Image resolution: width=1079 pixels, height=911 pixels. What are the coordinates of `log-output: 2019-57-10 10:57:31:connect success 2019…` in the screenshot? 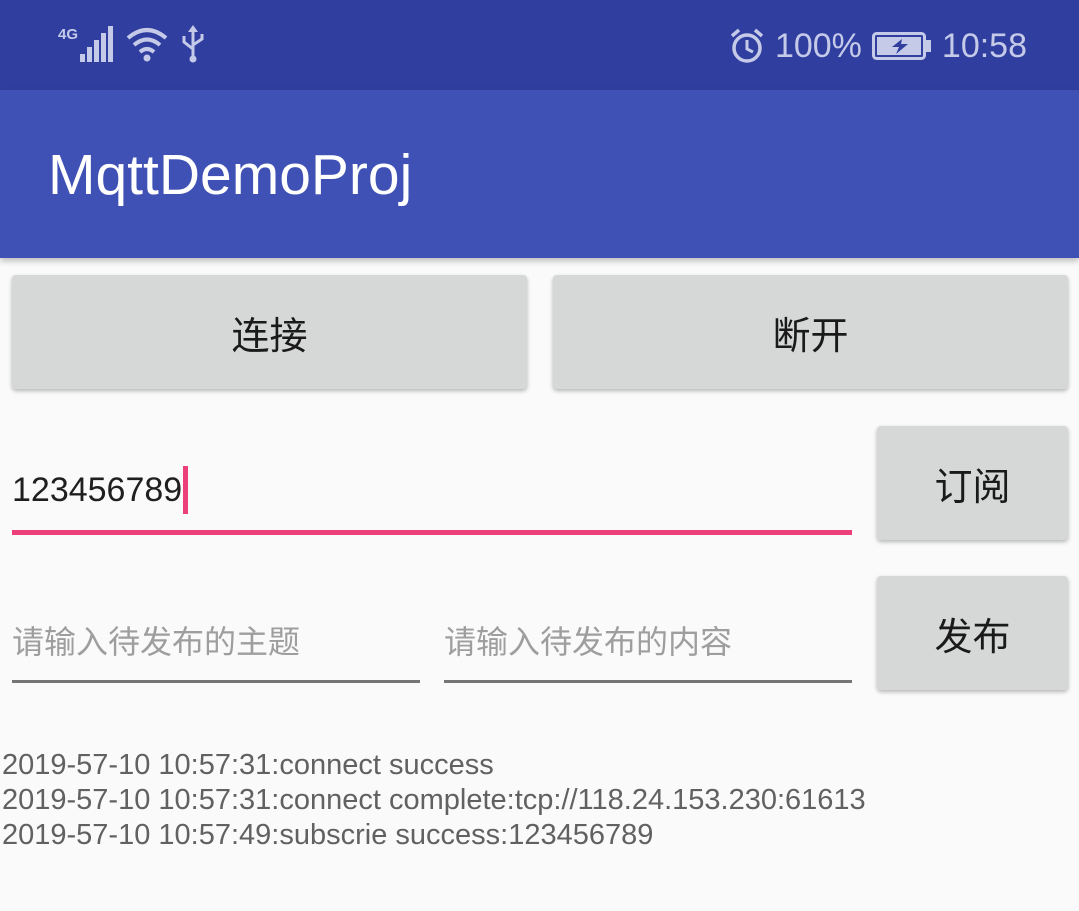 It's located at (434, 800).